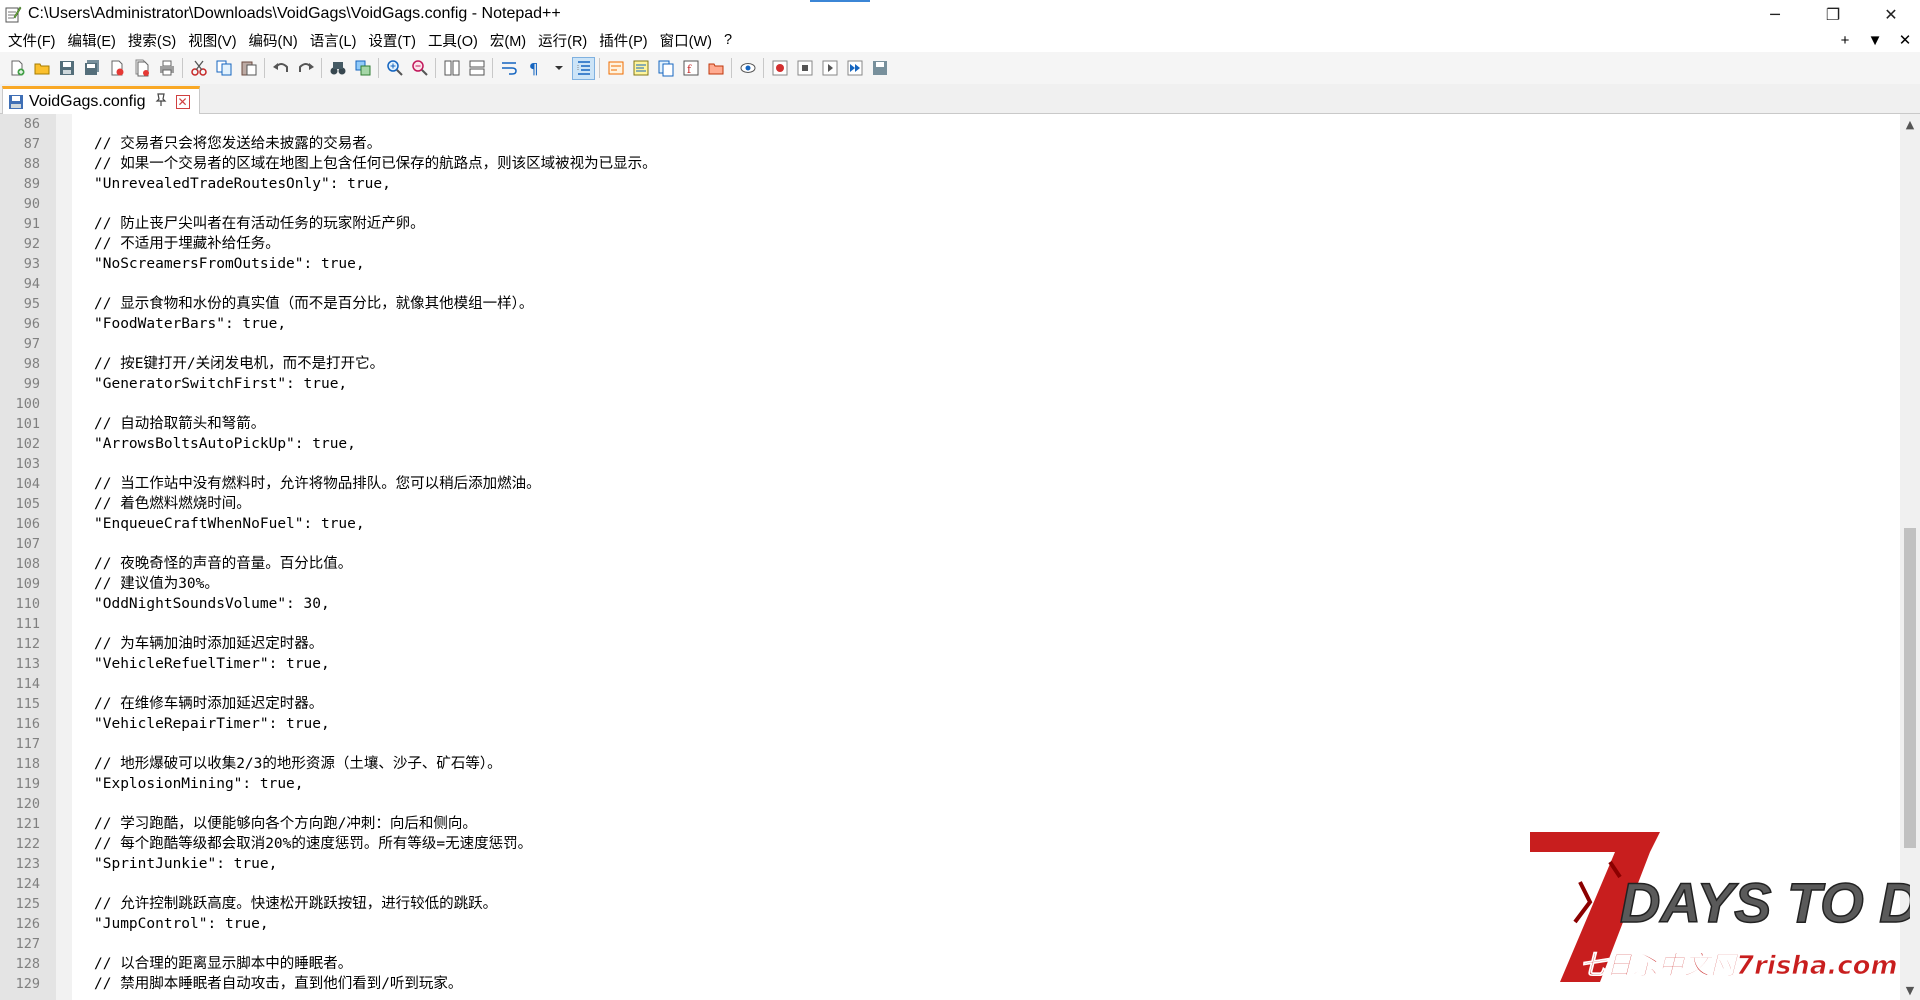 This screenshot has height=1000, width=1920. Describe the element at coordinates (1905, 40) in the screenshot. I see `close-document-button: ✕` at that location.